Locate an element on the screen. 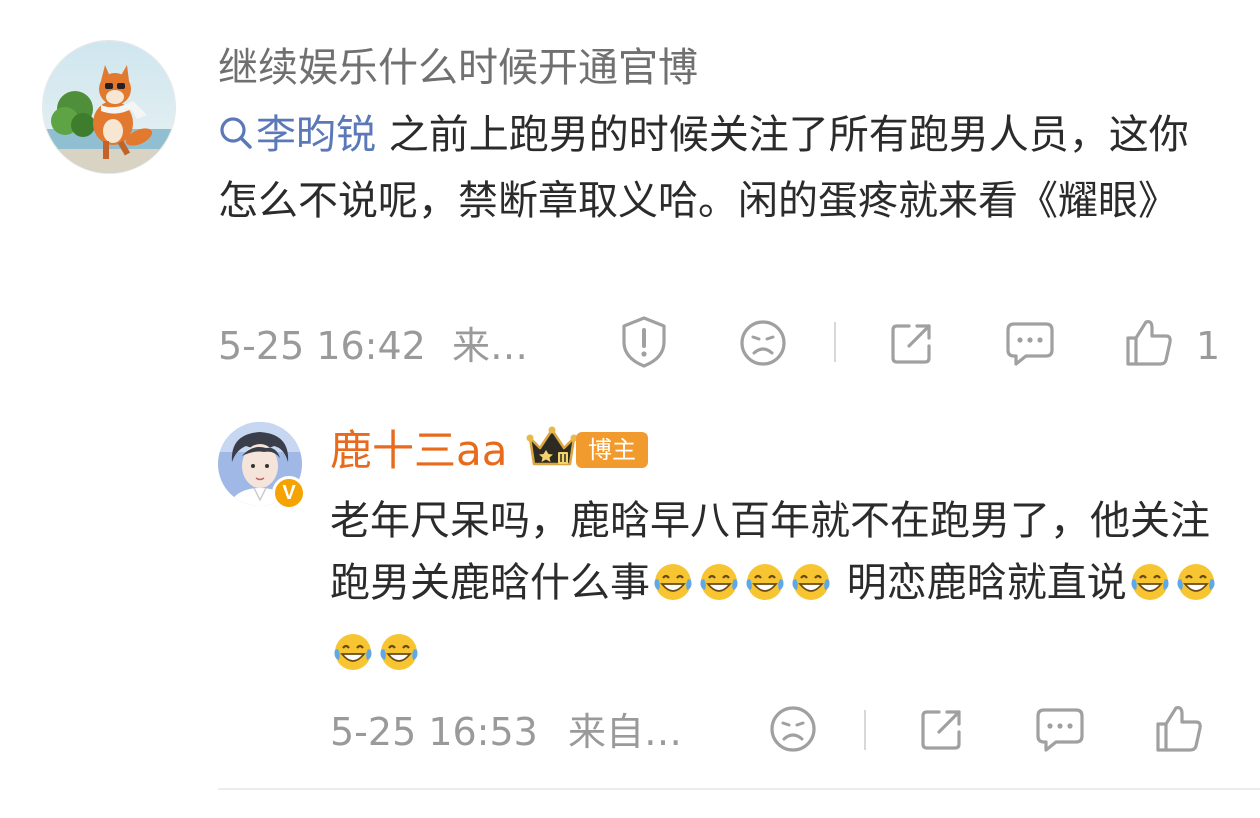  reply-body-2: 明恋鹿晗就直说 is located at coordinates (980, 583).